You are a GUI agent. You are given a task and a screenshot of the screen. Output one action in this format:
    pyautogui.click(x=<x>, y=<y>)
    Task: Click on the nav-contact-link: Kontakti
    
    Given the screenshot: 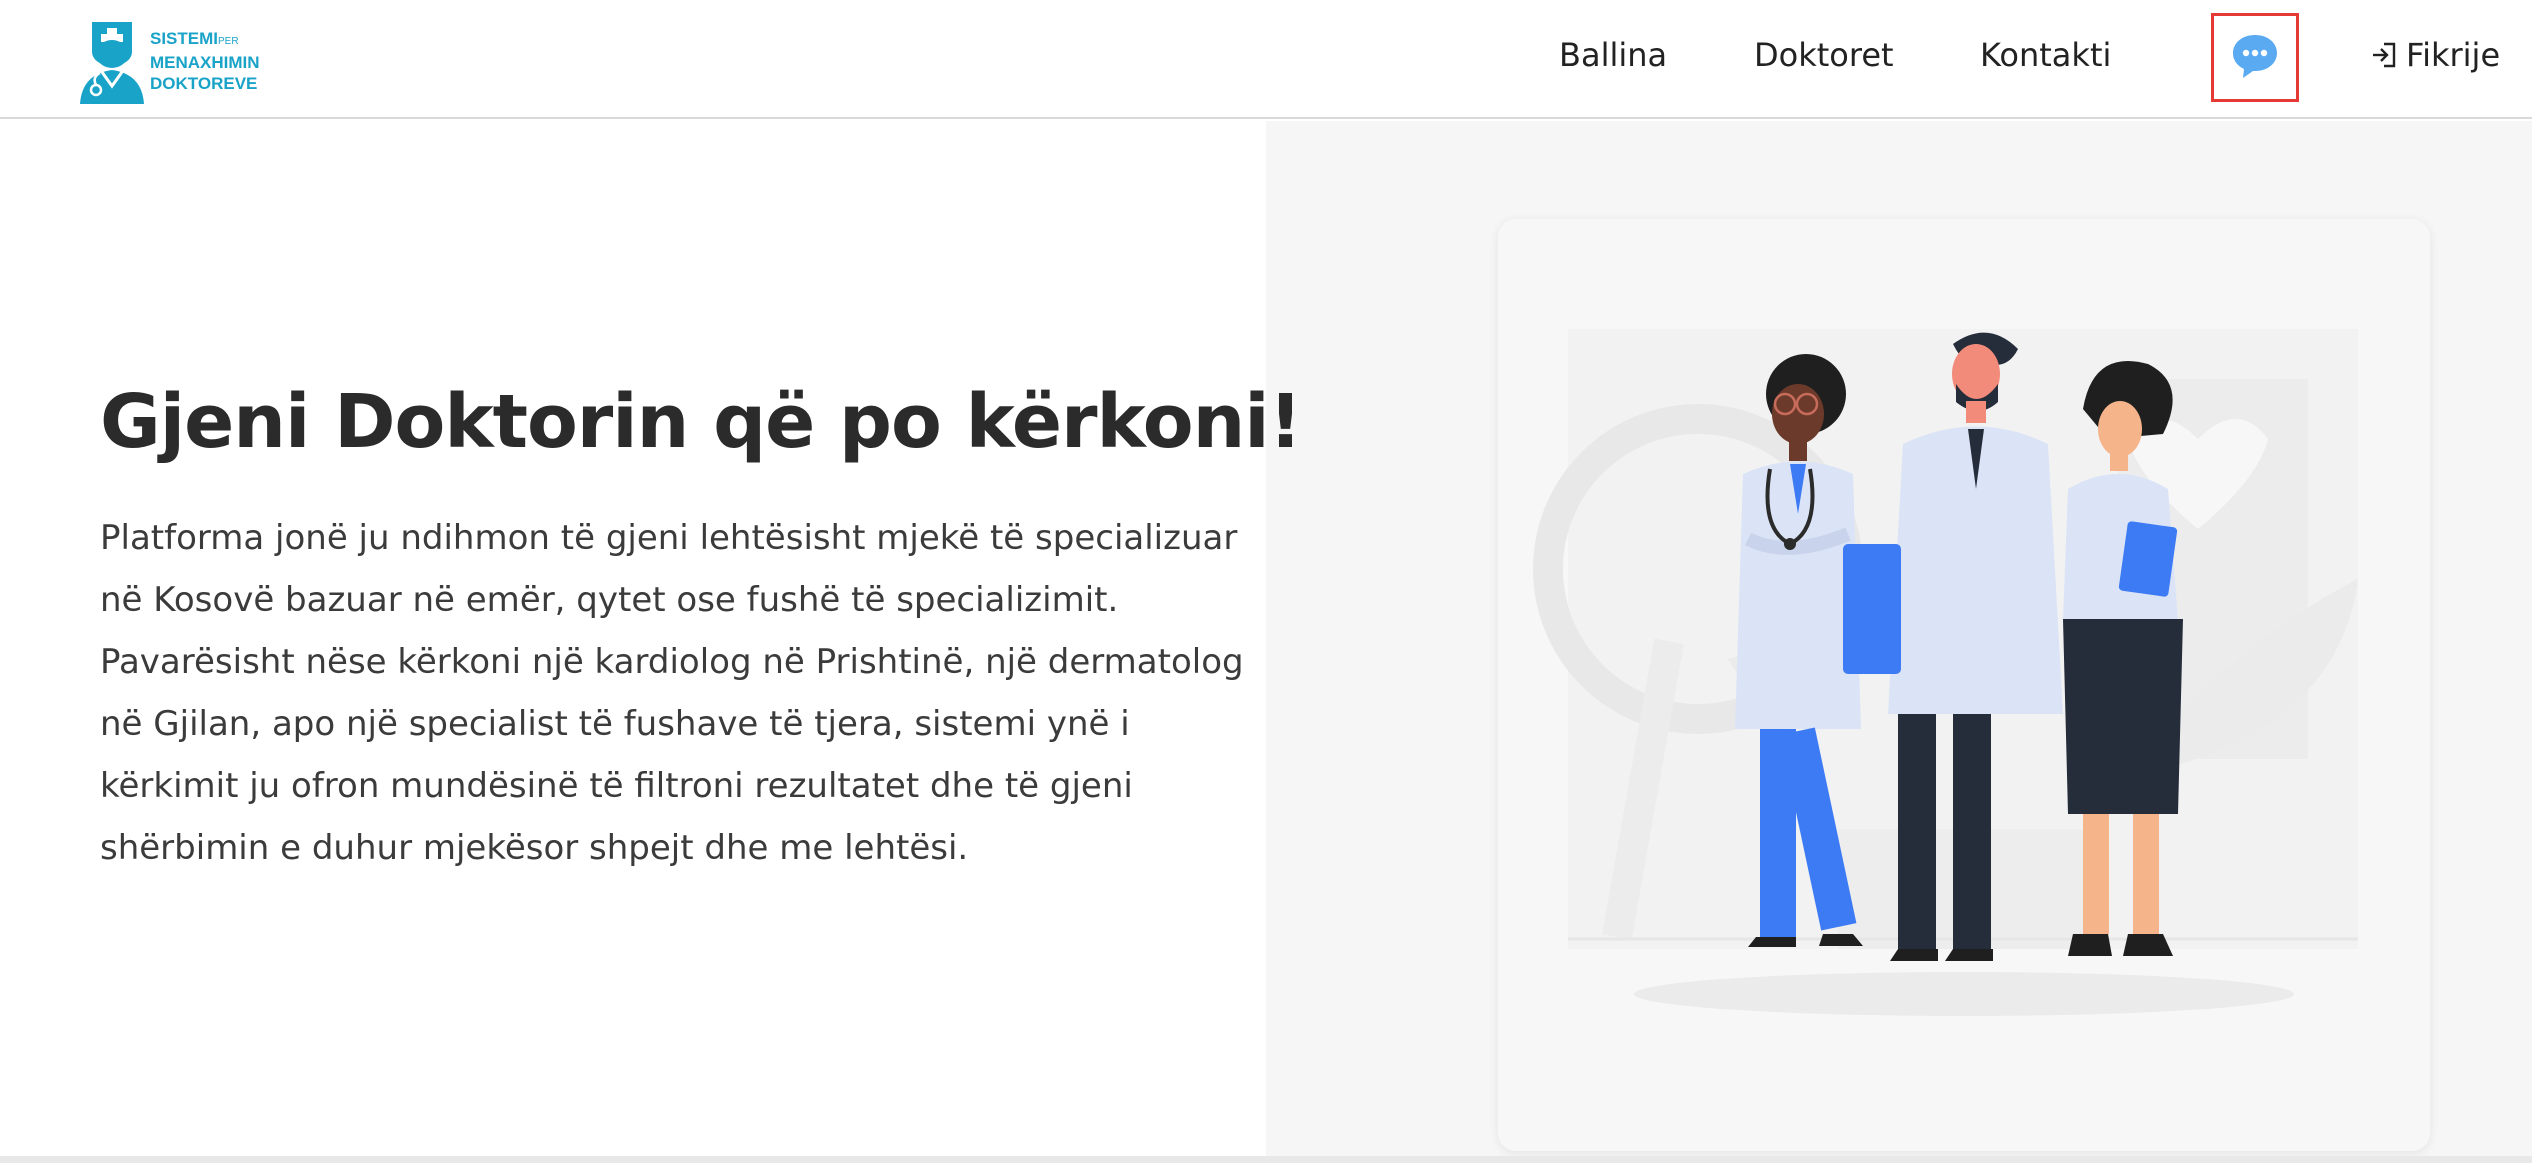 What is the action you would take?
    pyautogui.click(x=2045, y=55)
    